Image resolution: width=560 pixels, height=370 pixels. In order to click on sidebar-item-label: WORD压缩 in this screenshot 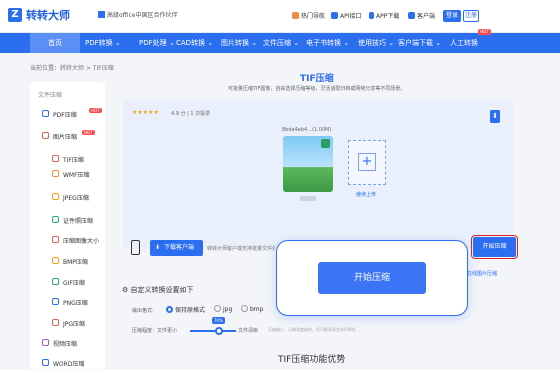, I will do `click(69, 364)`.